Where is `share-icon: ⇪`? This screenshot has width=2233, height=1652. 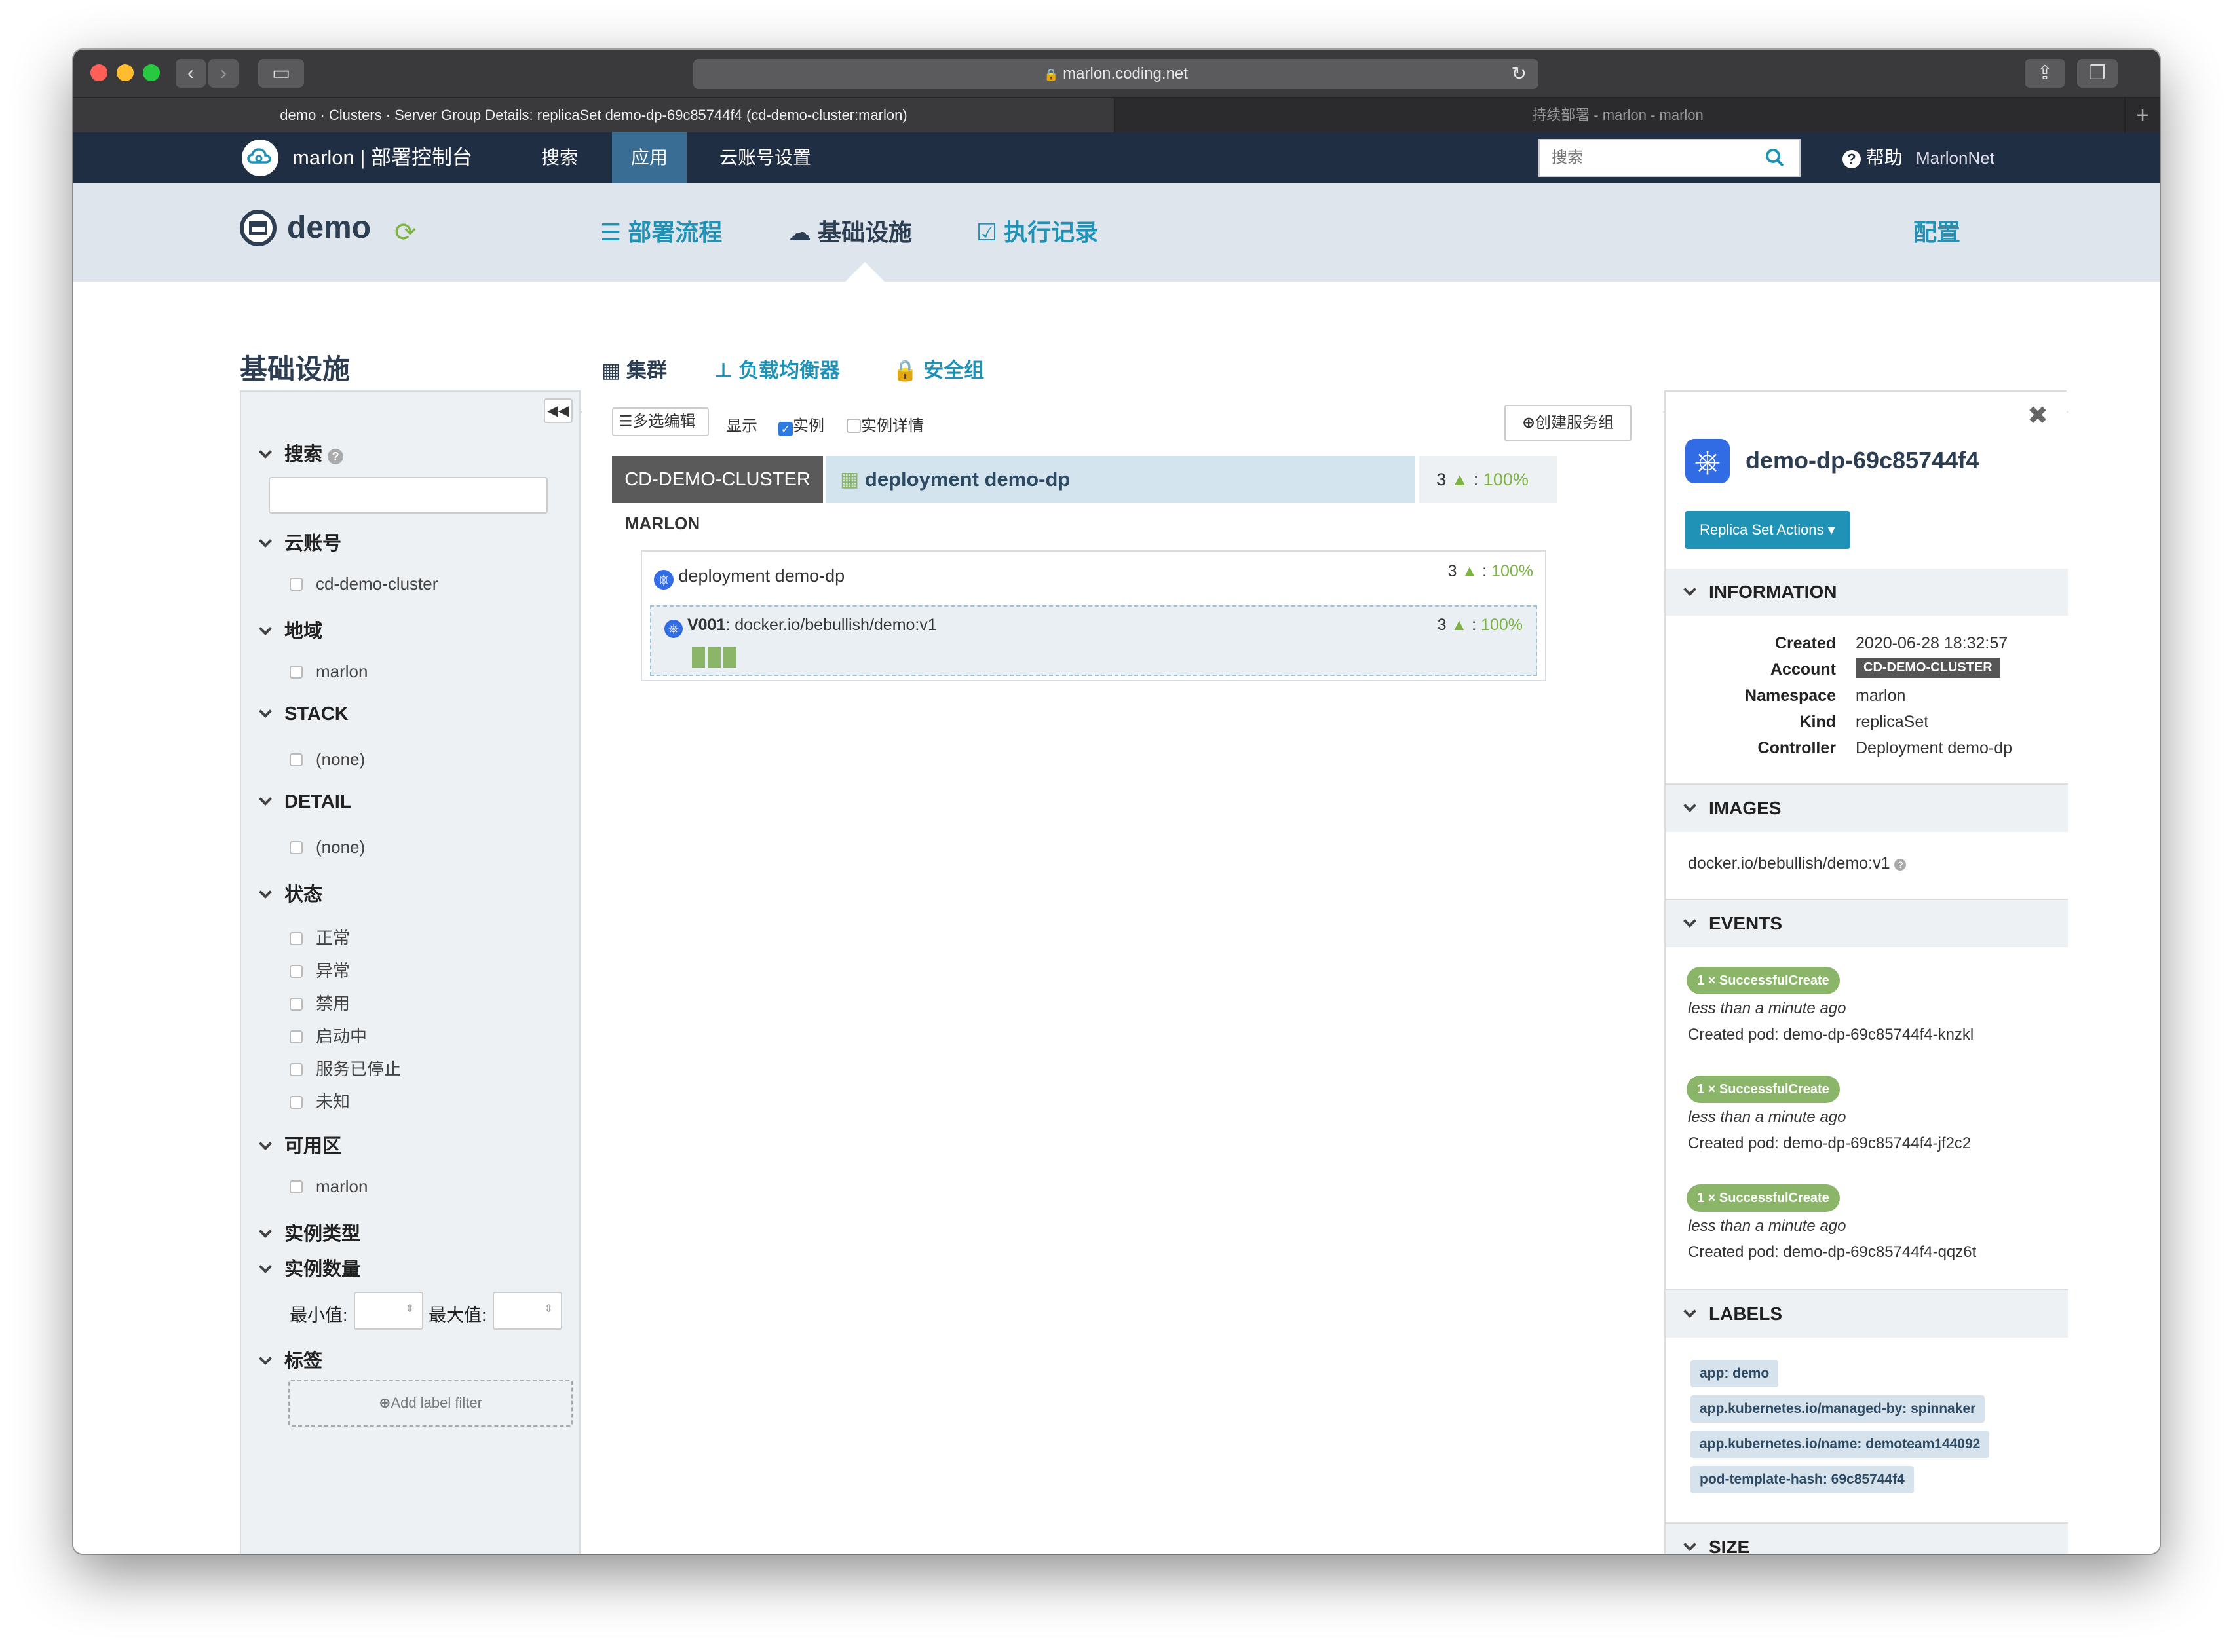 share-icon: ⇪ is located at coordinates (2045, 73).